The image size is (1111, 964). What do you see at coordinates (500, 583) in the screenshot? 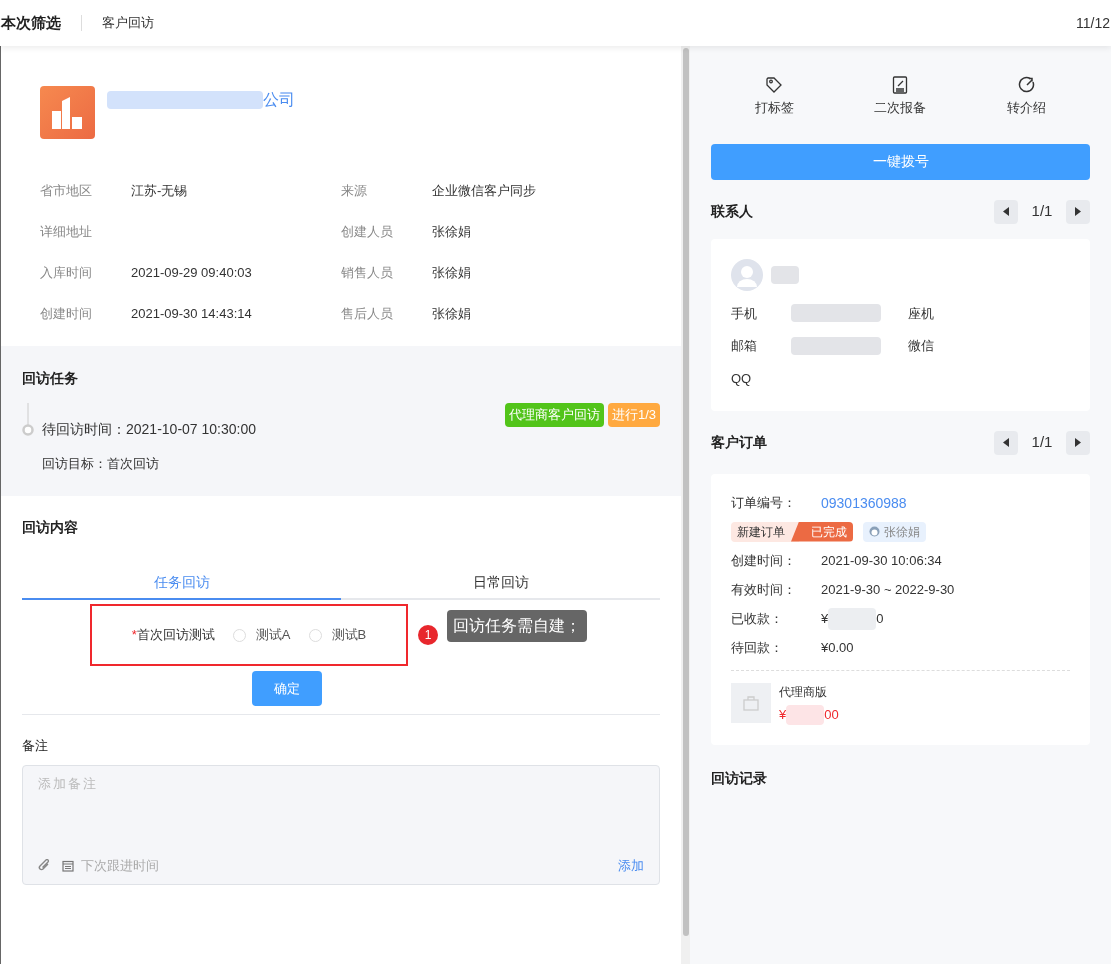
I see `tab: 日常回访` at bounding box center [500, 583].